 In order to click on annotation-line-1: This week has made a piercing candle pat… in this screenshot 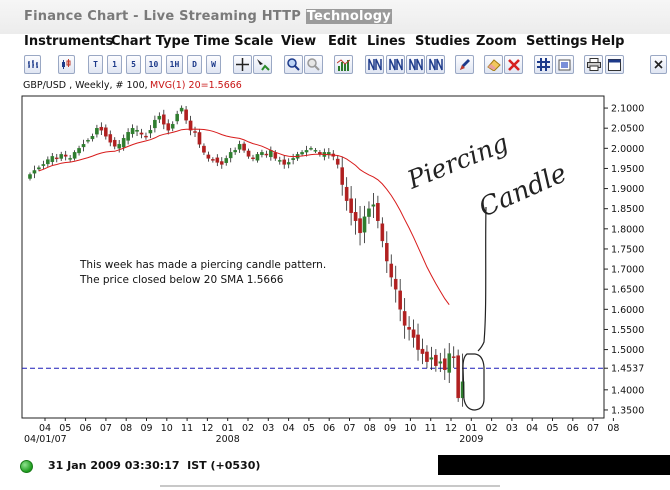, I will do `click(202, 265)`.